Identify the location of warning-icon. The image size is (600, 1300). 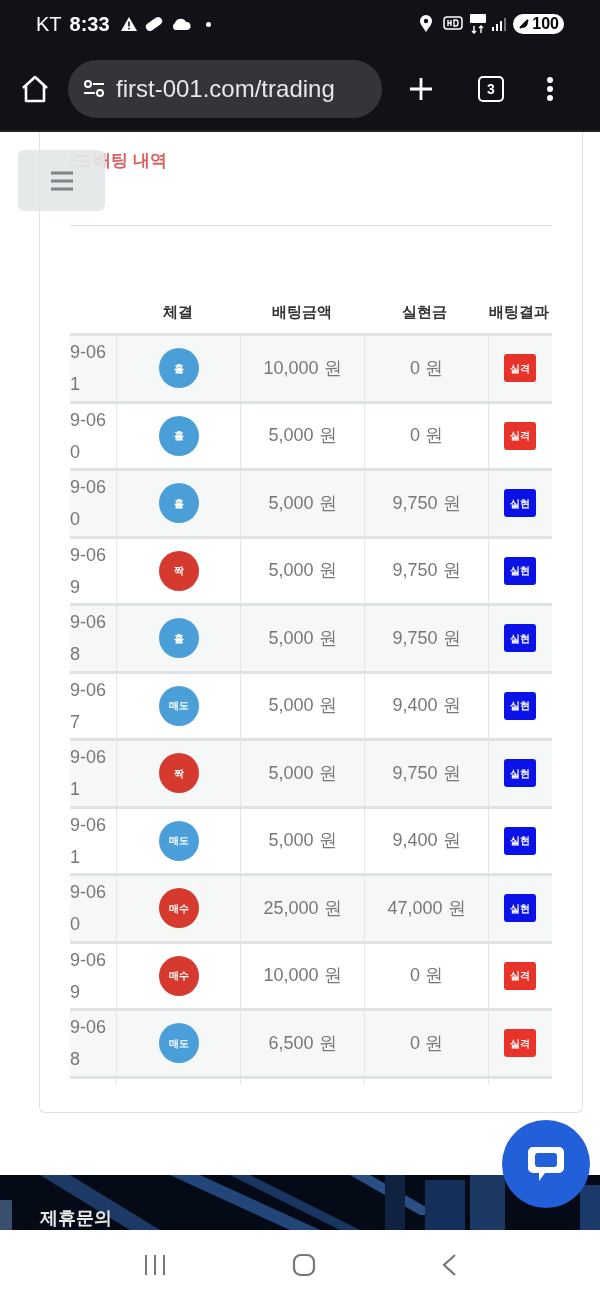
(128, 24).